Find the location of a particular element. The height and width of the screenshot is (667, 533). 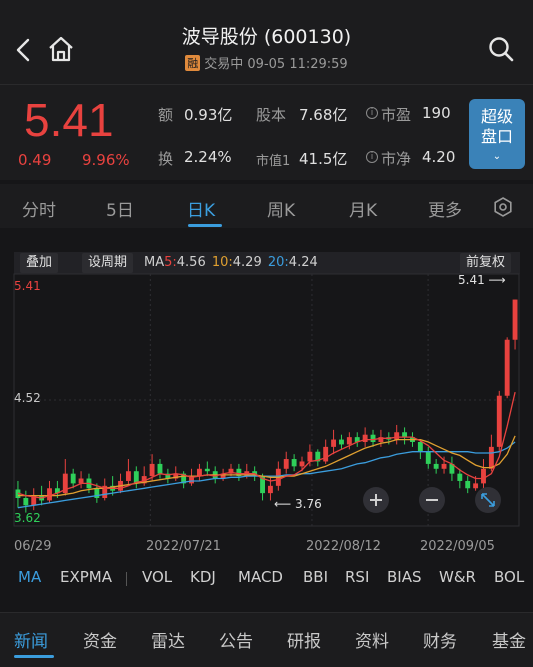

indicator-bias: BIAS is located at coordinates (404, 577).